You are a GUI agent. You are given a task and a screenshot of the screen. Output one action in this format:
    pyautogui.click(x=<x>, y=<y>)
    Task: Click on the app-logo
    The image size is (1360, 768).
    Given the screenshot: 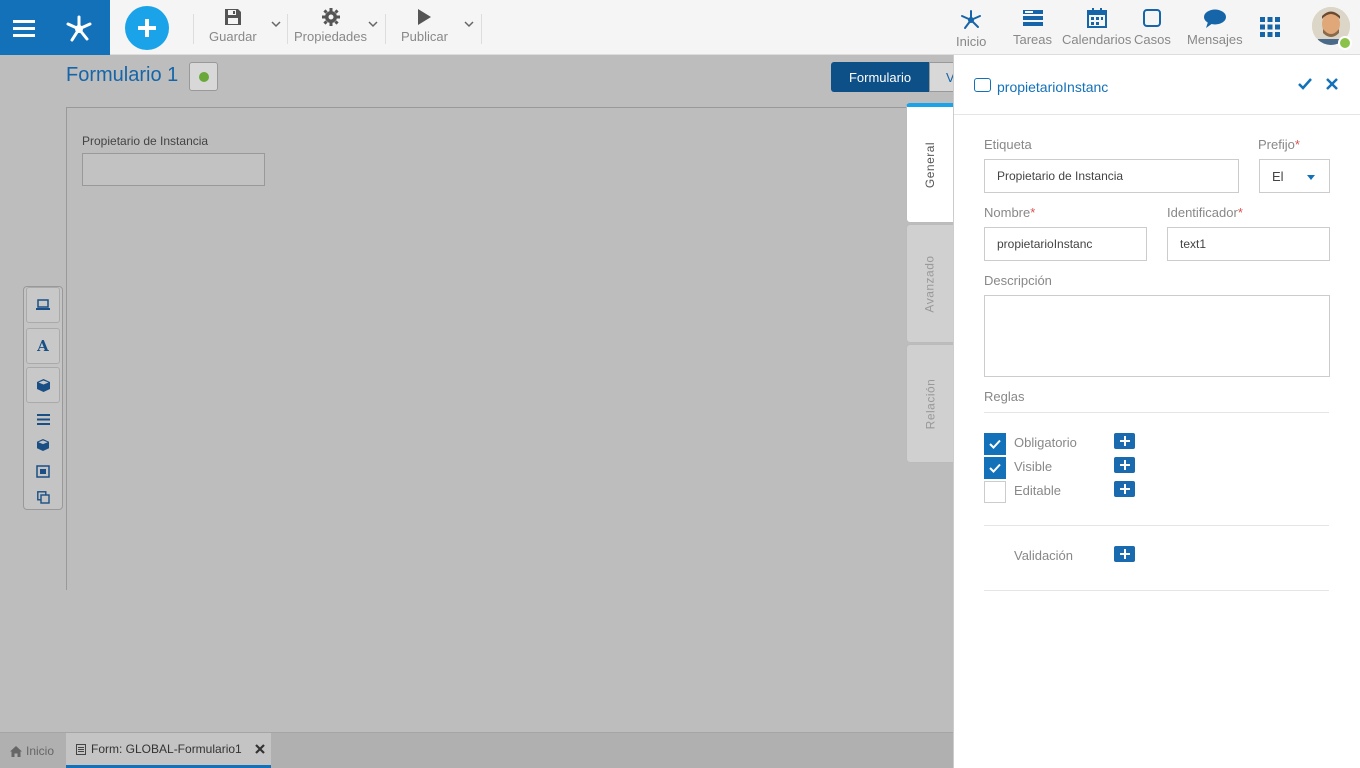 What is the action you would take?
    pyautogui.click(x=79, y=27)
    